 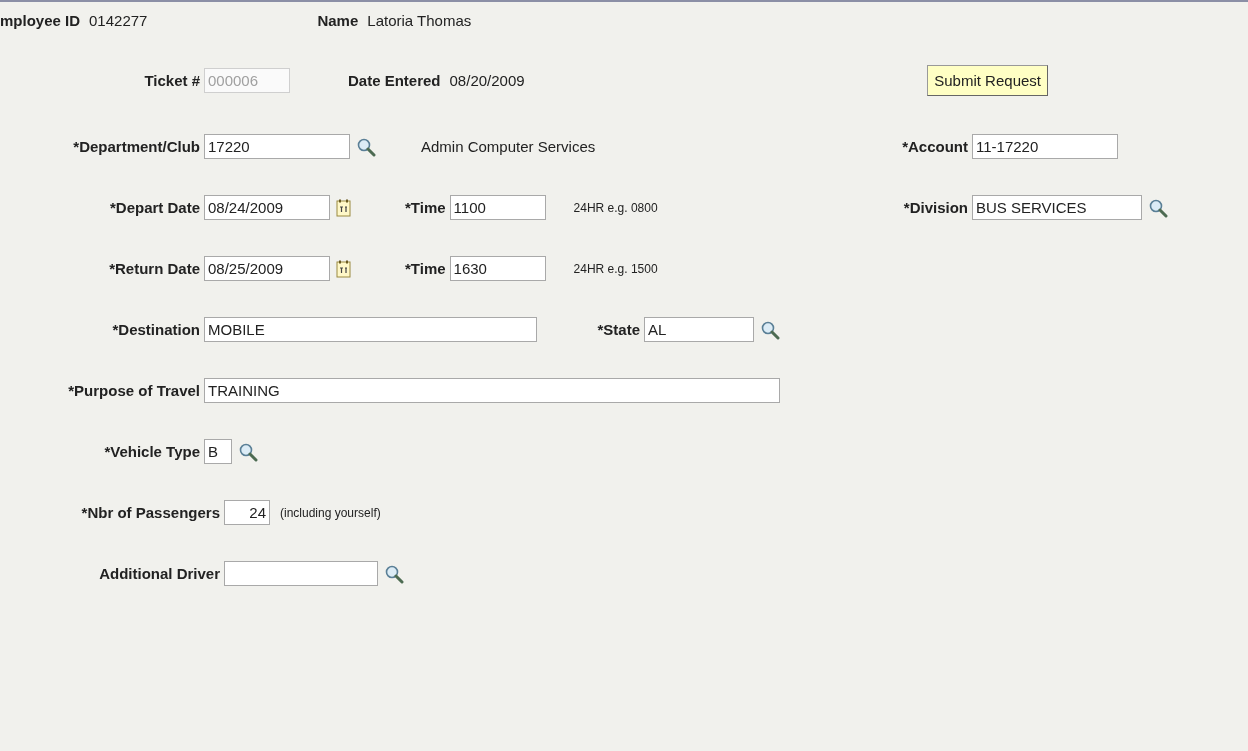 I want to click on hint-text: 24HR e.g. 1500, so click(x=615, y=268).